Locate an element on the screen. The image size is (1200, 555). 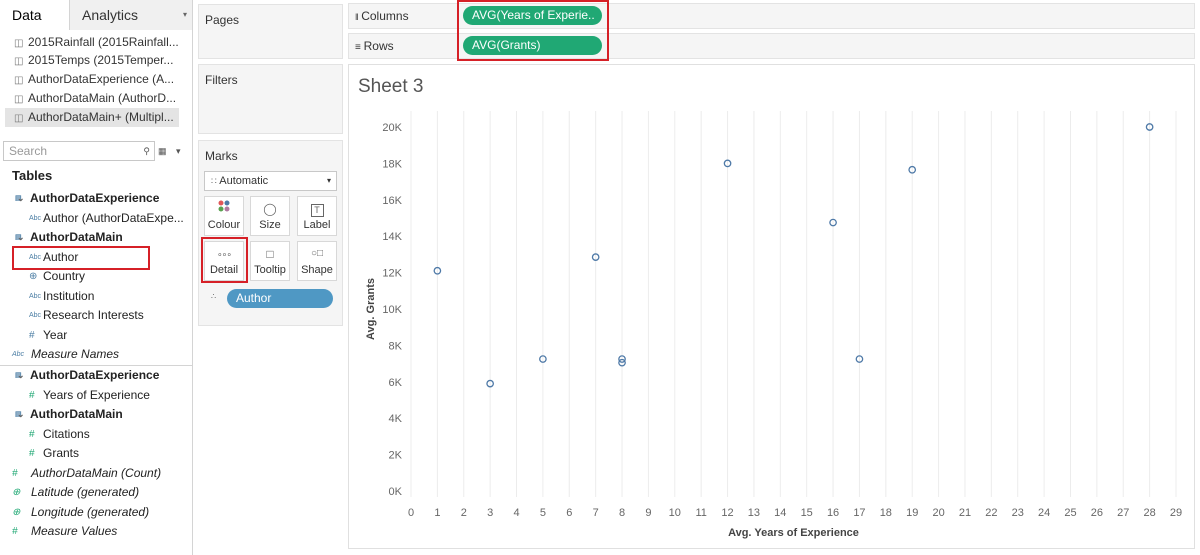
datasource-icon: ◫ is located at coordinates (19, 80).